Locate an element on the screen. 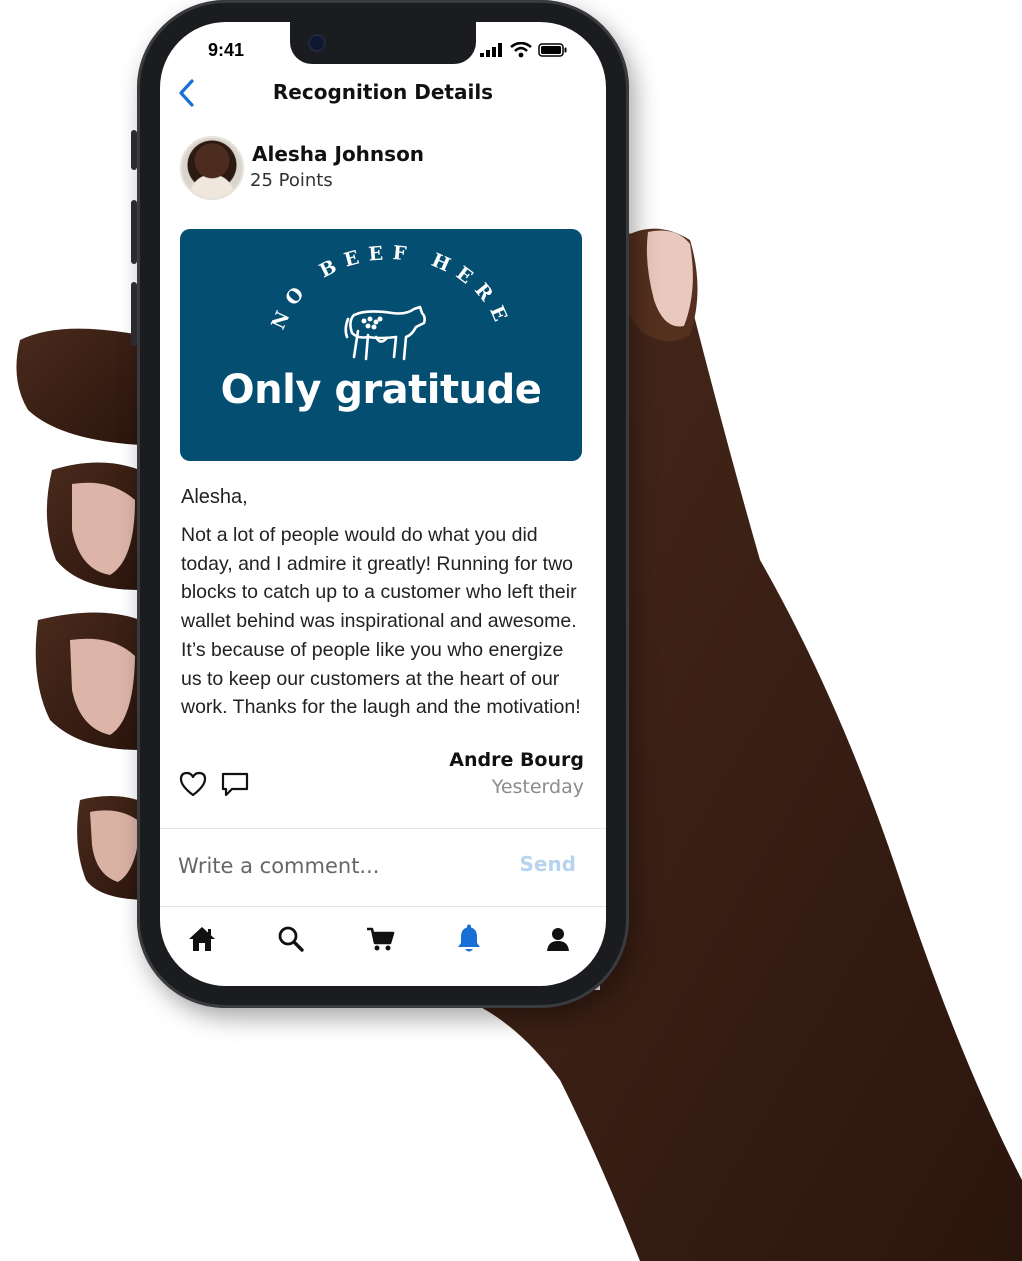 This screenshot has height=1261, width=1022. send-button: Send is located at coordinates (547, 864).